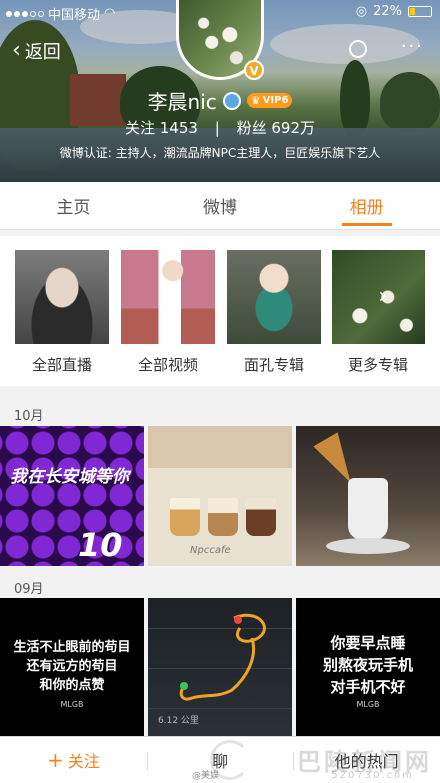 This screenshot has height=783, width=440. Describe the element at coordinates (29, 416) in the screenshot. I see `month-header-oct: 10月` at that location.